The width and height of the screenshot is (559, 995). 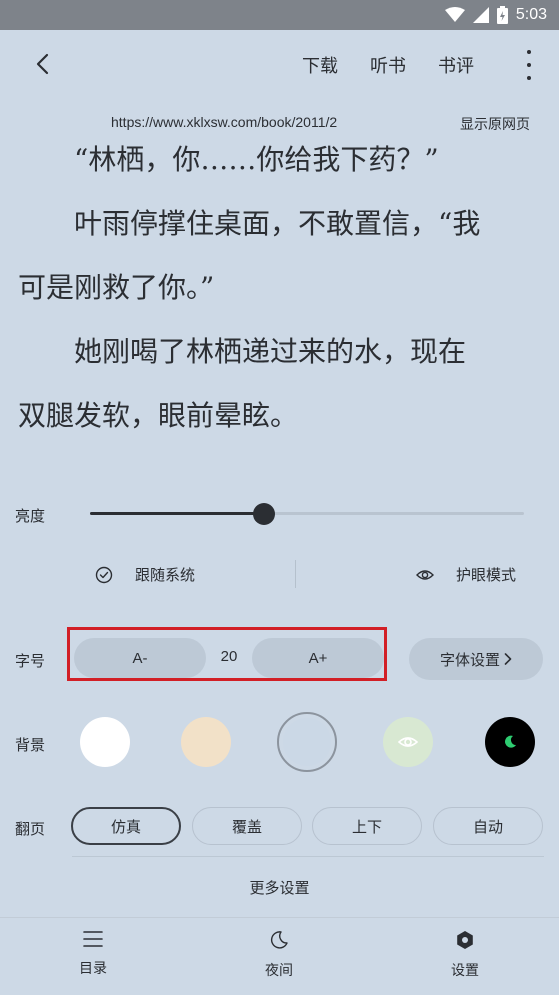 I want to click on paragraph: “林栖，你……你给我下药？”, so click(x=256, y=159).